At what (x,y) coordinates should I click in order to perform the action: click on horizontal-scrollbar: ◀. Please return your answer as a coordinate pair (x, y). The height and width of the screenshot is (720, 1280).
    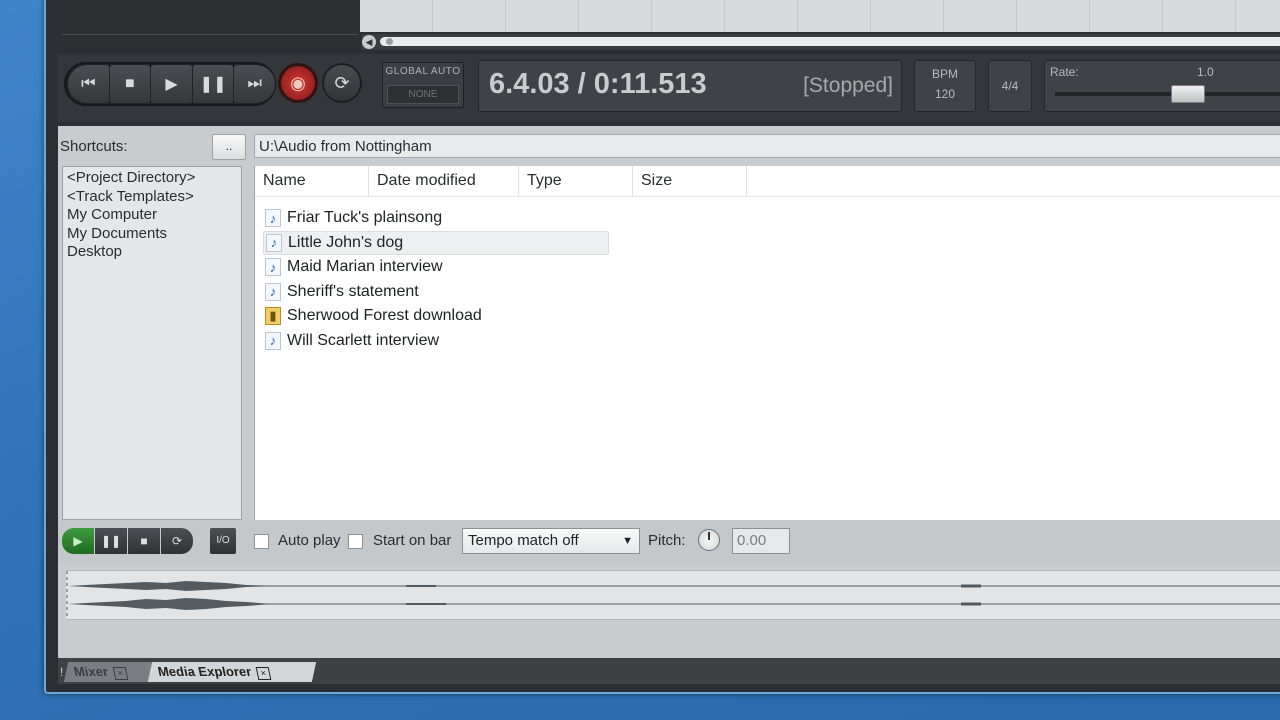
    Looking at the image, I should click on (821, 42).